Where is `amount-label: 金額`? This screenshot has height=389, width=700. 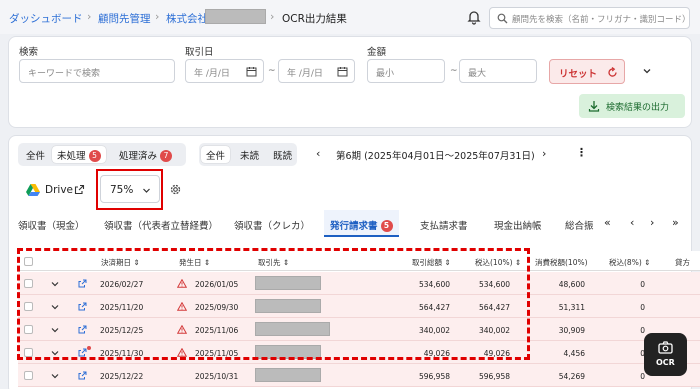
amount-label: 金額 is located at coordinates (377, 52).